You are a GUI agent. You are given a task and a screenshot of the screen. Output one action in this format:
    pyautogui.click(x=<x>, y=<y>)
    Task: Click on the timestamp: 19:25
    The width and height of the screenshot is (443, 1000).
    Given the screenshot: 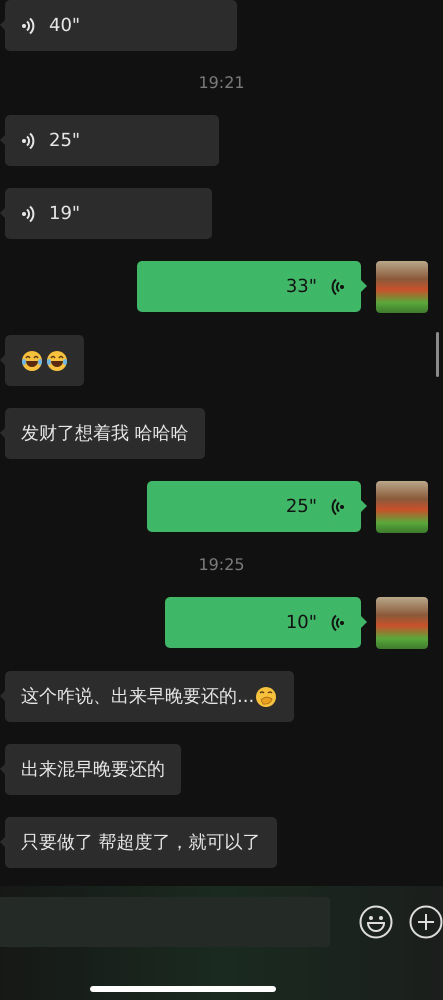 What is the action you would take?
    pyautogui.click(x=221, y=564)
    